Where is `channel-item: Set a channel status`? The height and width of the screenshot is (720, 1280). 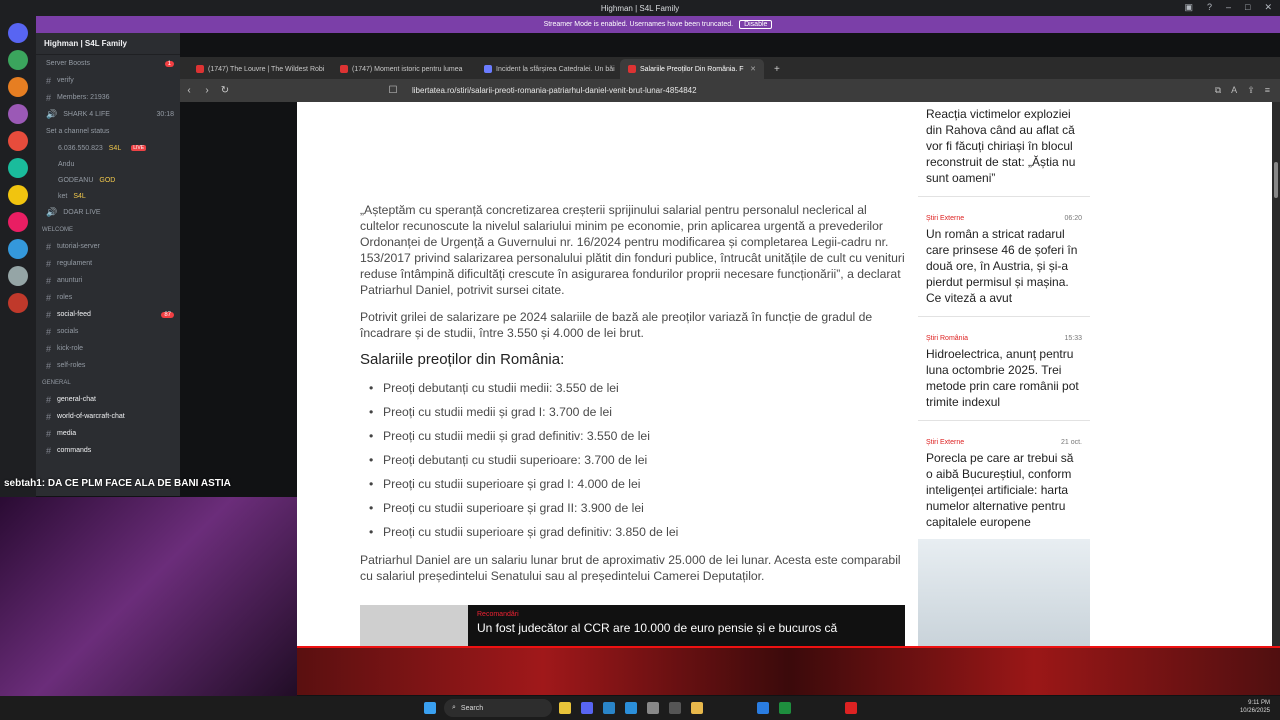 channel-item: Set a channel status is located at coordinates (108, 131).